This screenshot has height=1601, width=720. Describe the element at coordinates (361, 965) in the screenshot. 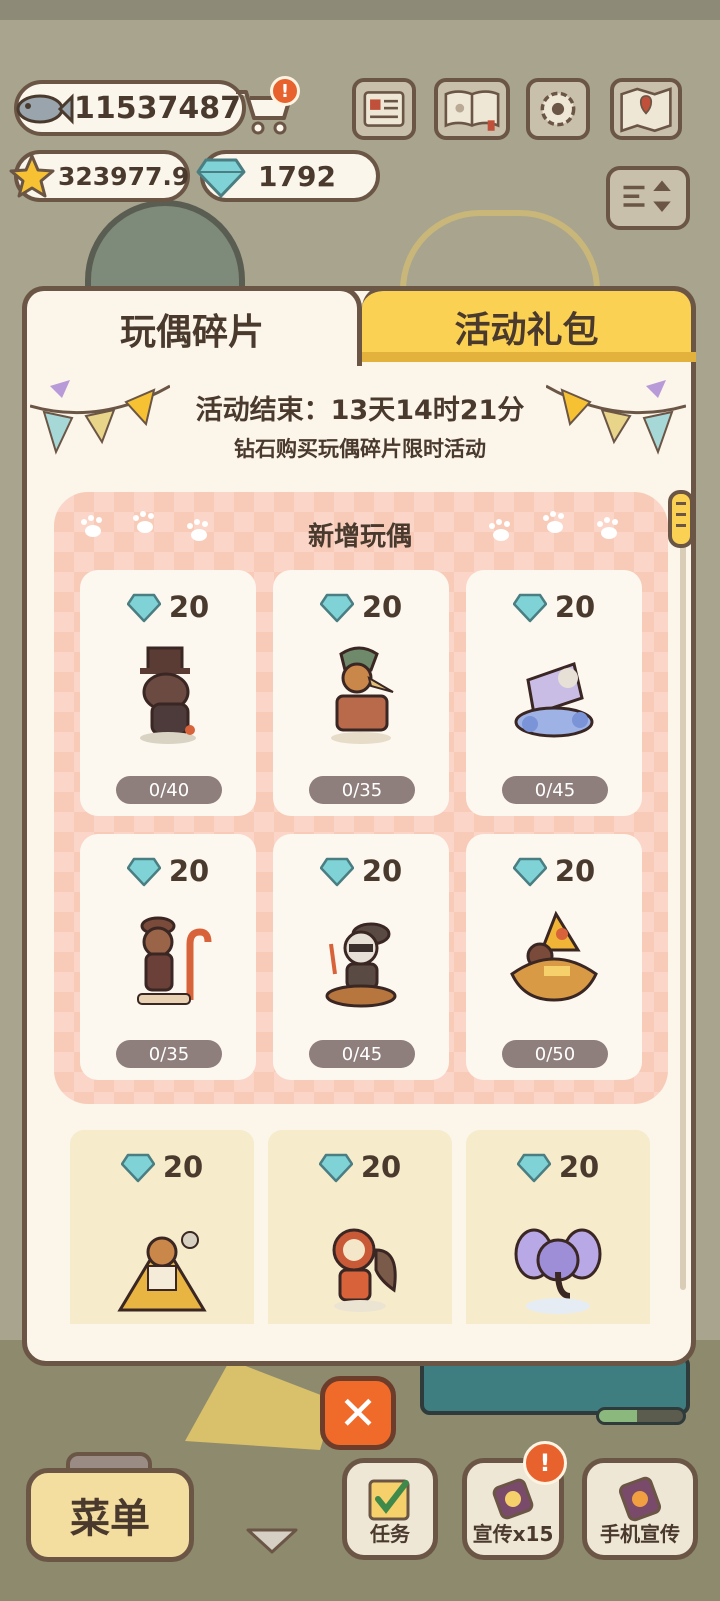

I see `raccoon-pirate-doll-icon` at that location.